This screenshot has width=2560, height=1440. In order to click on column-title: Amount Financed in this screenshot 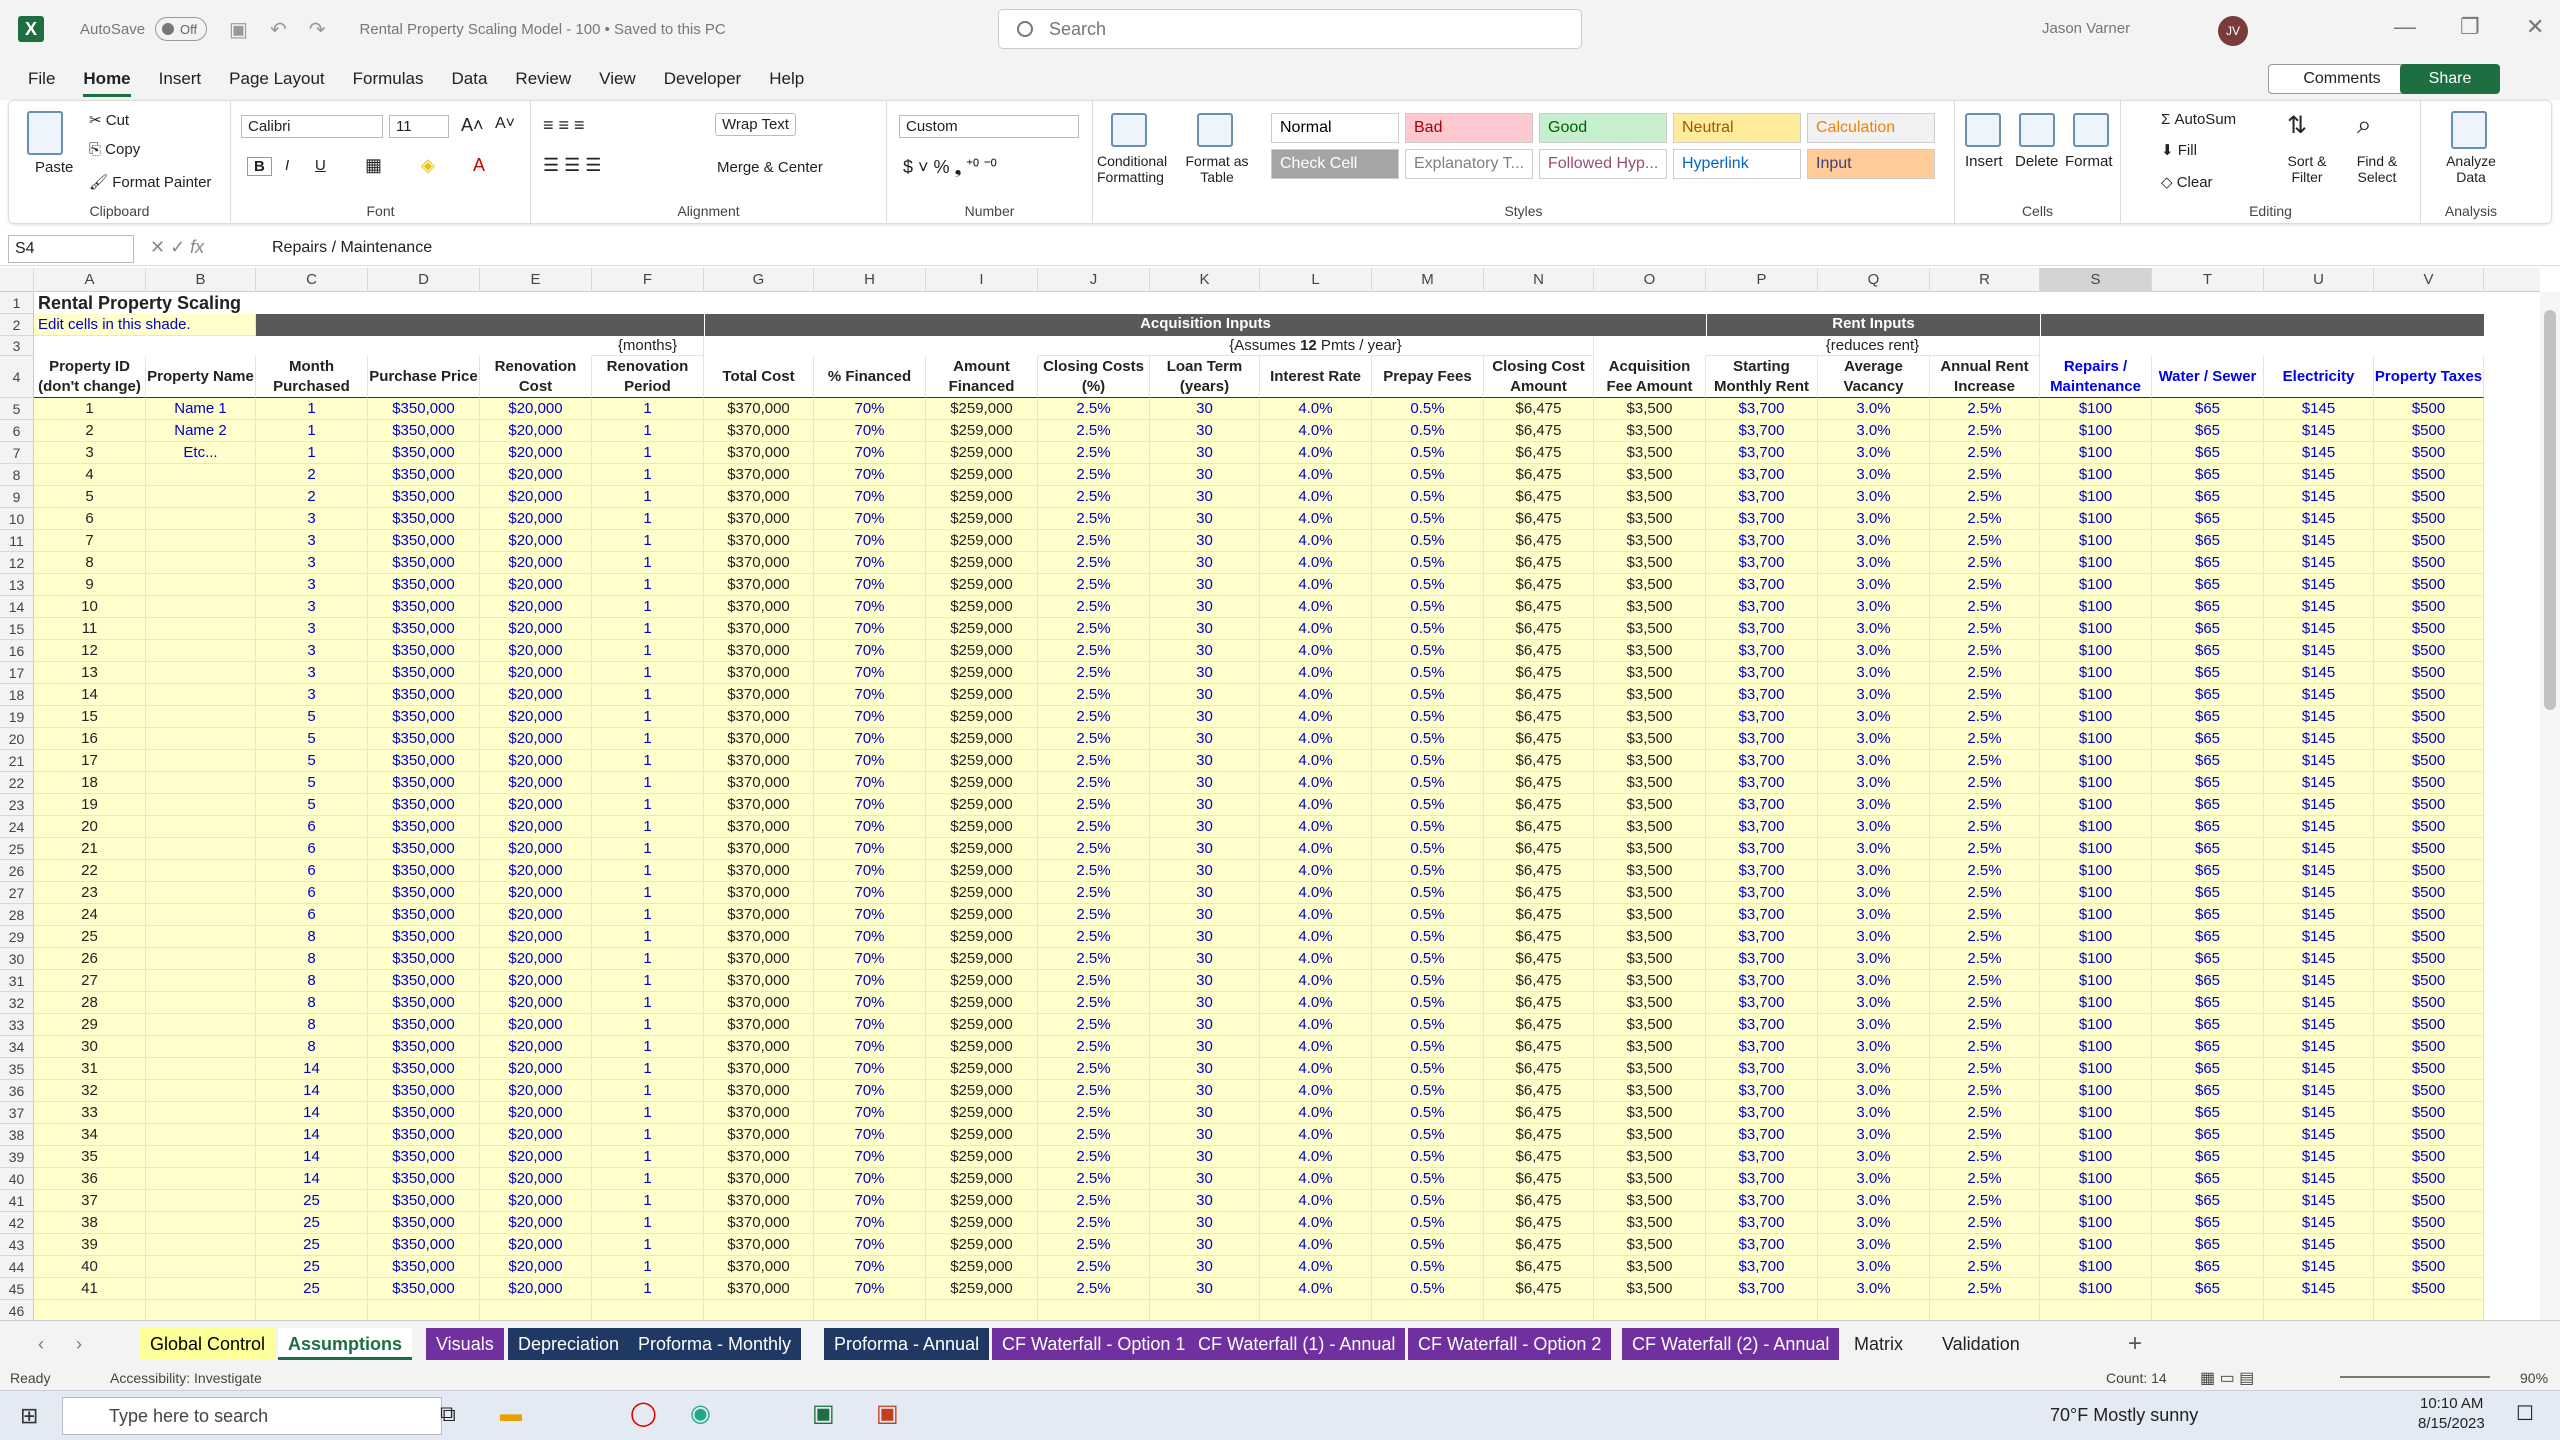, I will do `click(982, 377)`.